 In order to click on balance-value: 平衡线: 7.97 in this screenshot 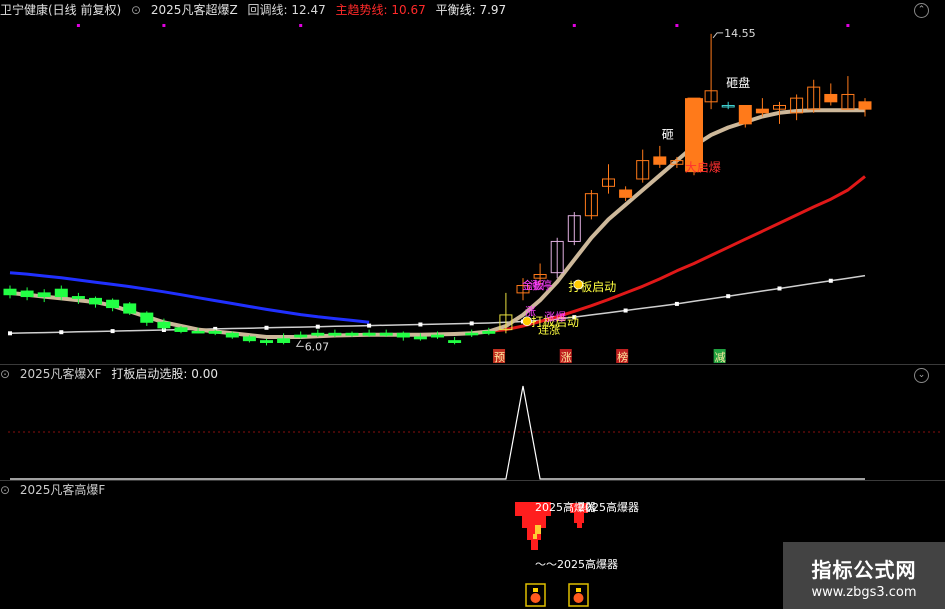, I will do `click(471, 10)`.